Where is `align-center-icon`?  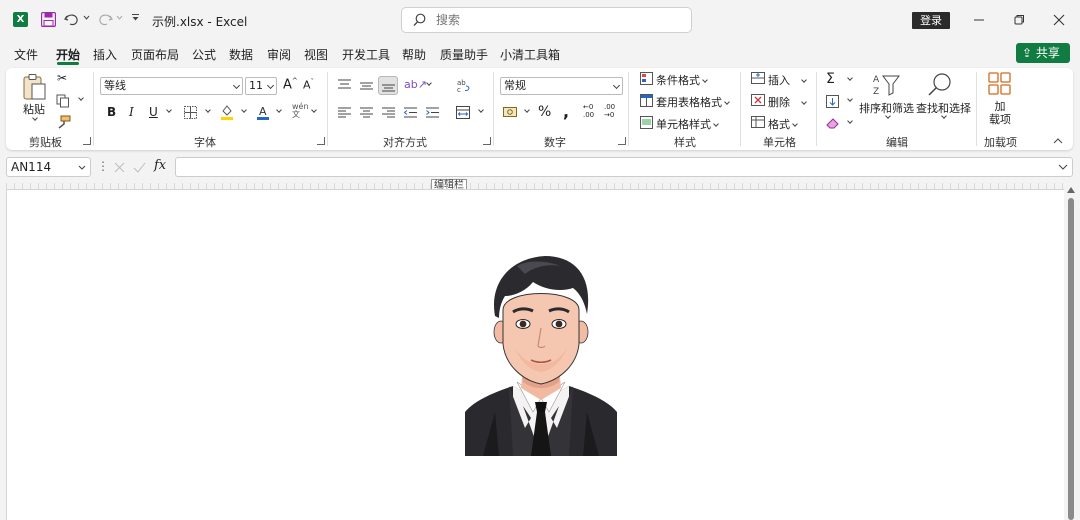
align-center-icon is located at coordinates (366, 112).